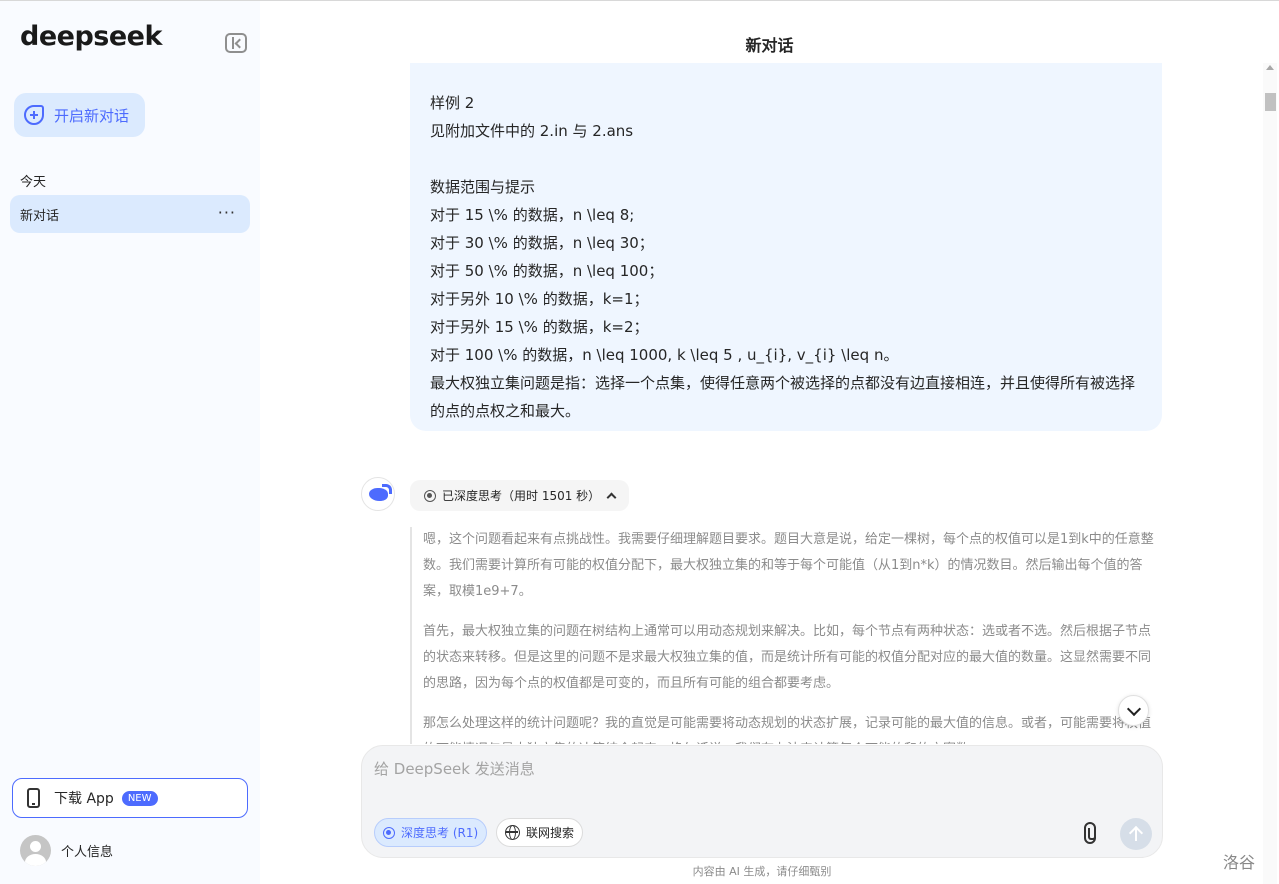 The height and width of the screenshot is (884, 1279). What do you see at coordinates (1270, 102) in the screenshot?
I see `scroll-thumb` at bounding box center [1270, 102].